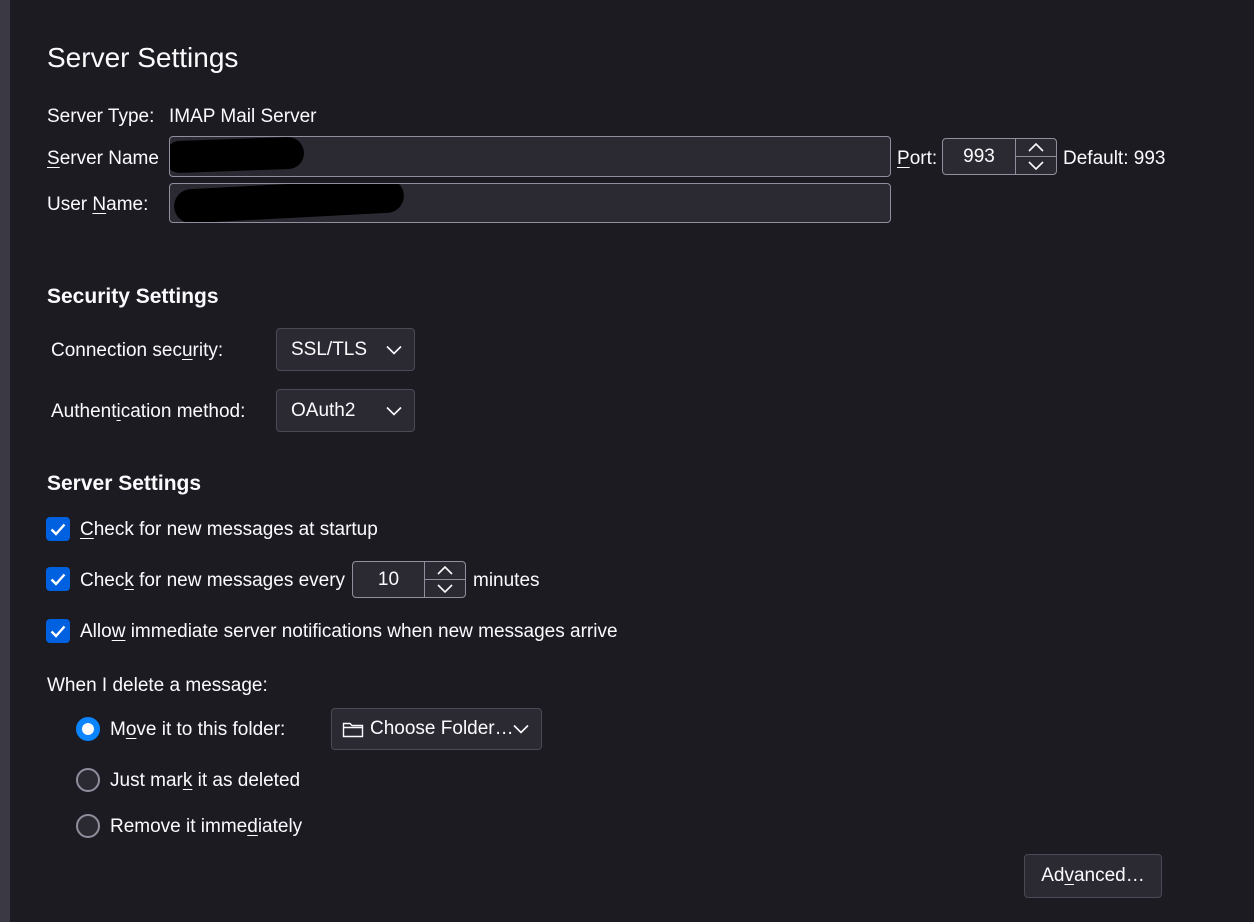 Image resolution: width=1254 pixels, height=922 pixels. What do you see at coordinates (206, 827) in the screenshot?
I see `remove-immediately-label: Remove it immediately` at bounding box center [206, 827].